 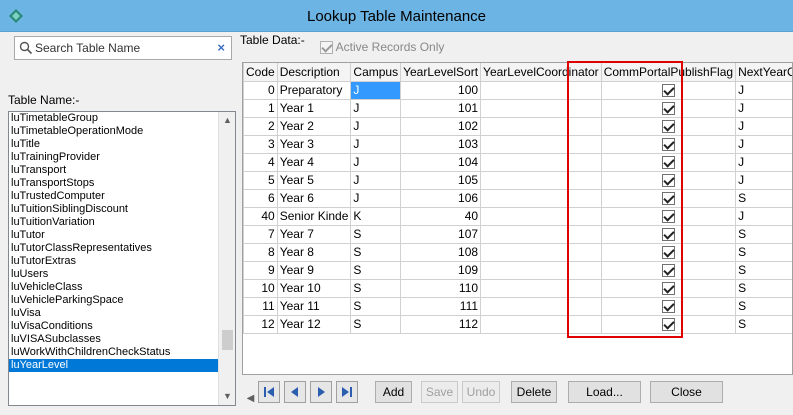 What do you see at coordinates (314, 216) in the screenshot?
I see `cell-description: Senior Kinde` at bounding box center [314, 216].